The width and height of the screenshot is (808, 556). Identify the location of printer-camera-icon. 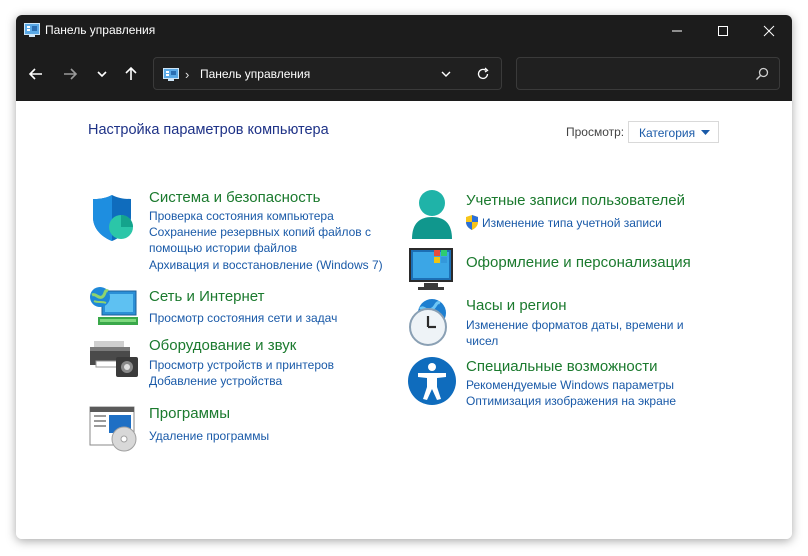
(114, 357).